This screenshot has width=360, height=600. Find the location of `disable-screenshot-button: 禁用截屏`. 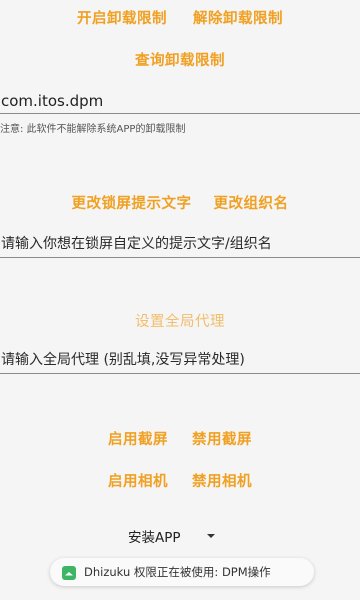

disable-screenshot-button: 禁用截屏 is located at coordinates (222, 438).